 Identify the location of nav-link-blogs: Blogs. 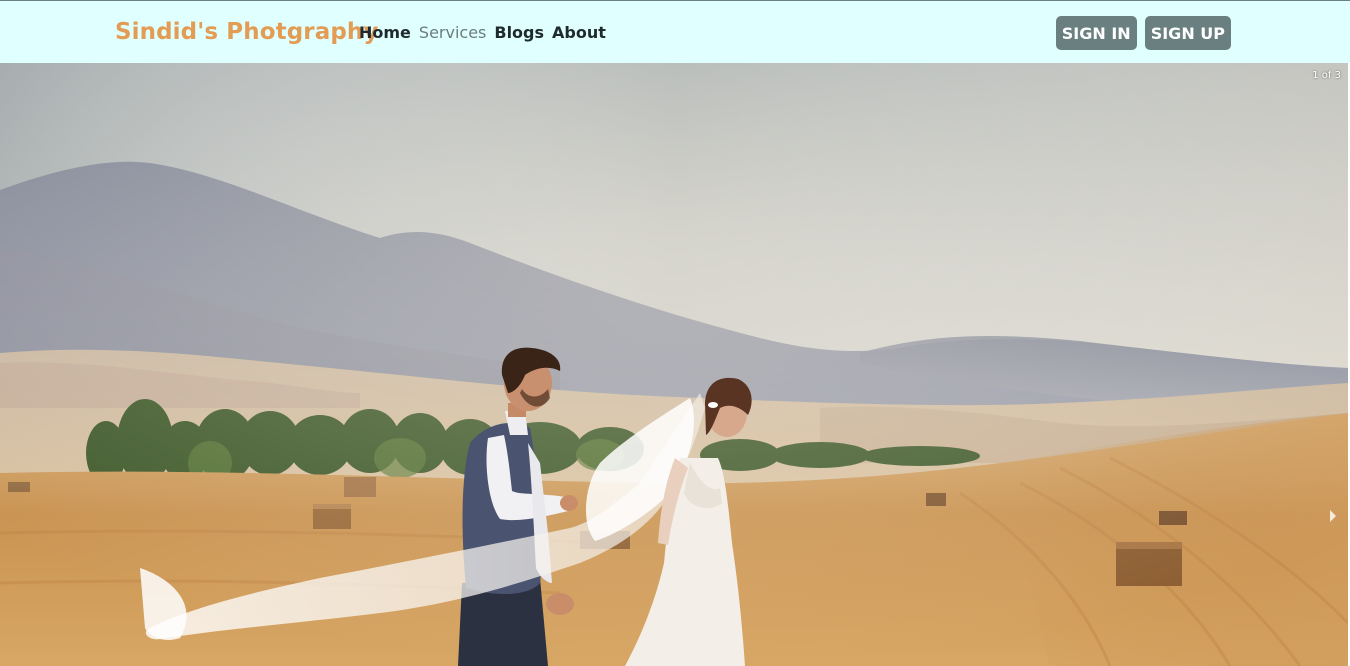
(519, 32).